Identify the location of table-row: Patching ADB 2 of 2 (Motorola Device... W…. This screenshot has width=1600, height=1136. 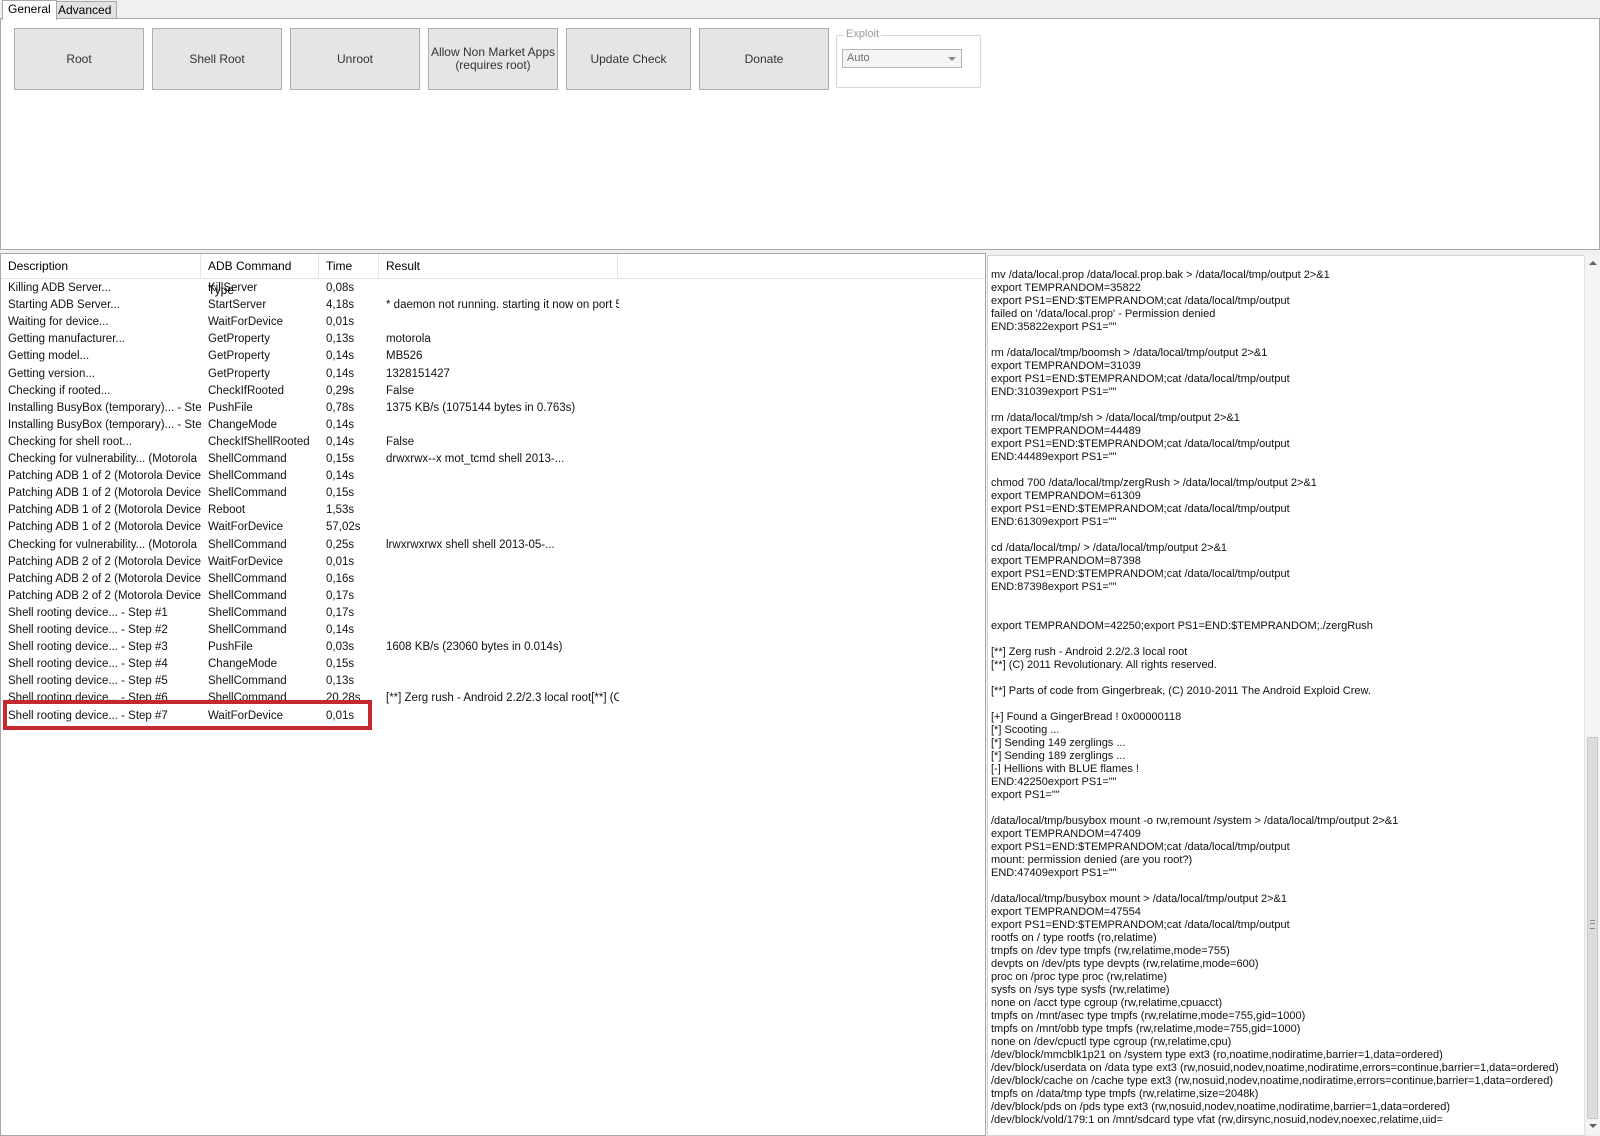
(493, 562).